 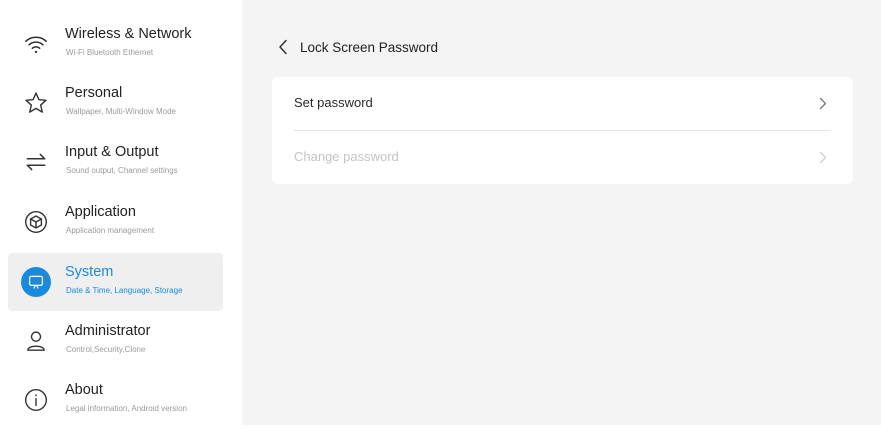 What do you see at coordinates (285, 47) in the screenshot?
I see `chevron-left-icon` at bounding box center [285, 47].